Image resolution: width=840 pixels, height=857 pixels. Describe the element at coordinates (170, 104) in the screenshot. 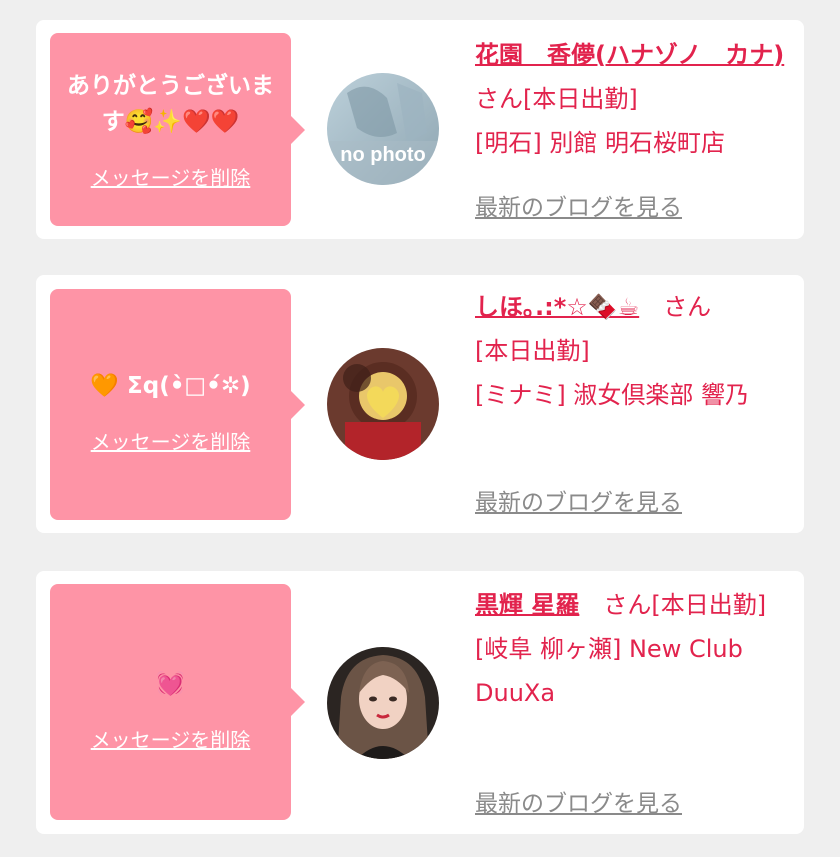

I see `message-text: ありがとうございます🥰✨❤️❤️` at that location.